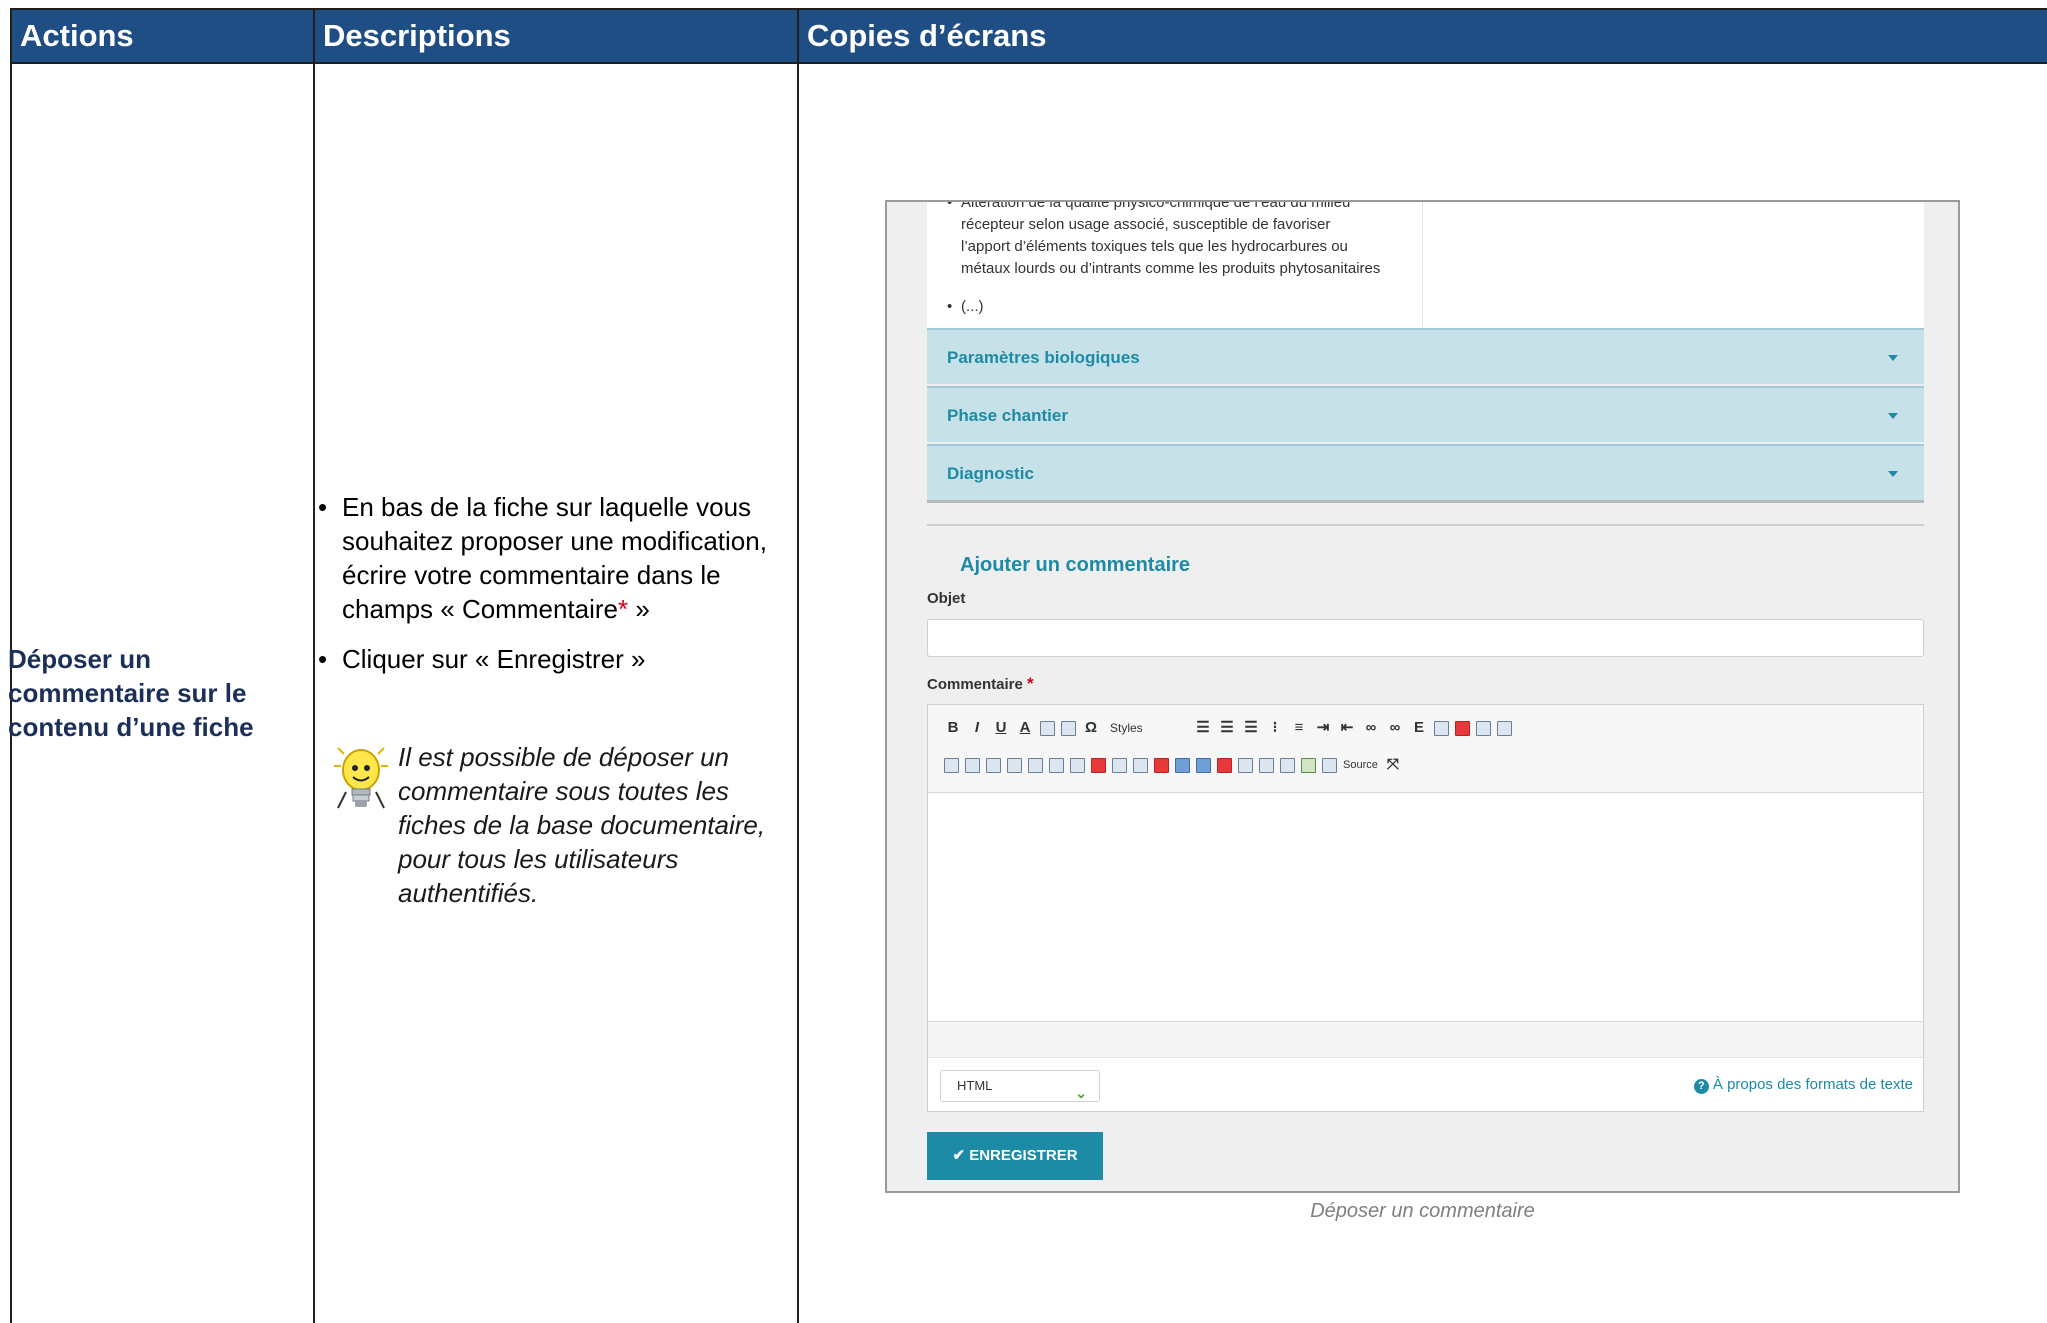  What do you see at coordinates (990, 473) in the screenshot?
I see `accordion-label: Diagnostic` at bounding box center [990, 473].